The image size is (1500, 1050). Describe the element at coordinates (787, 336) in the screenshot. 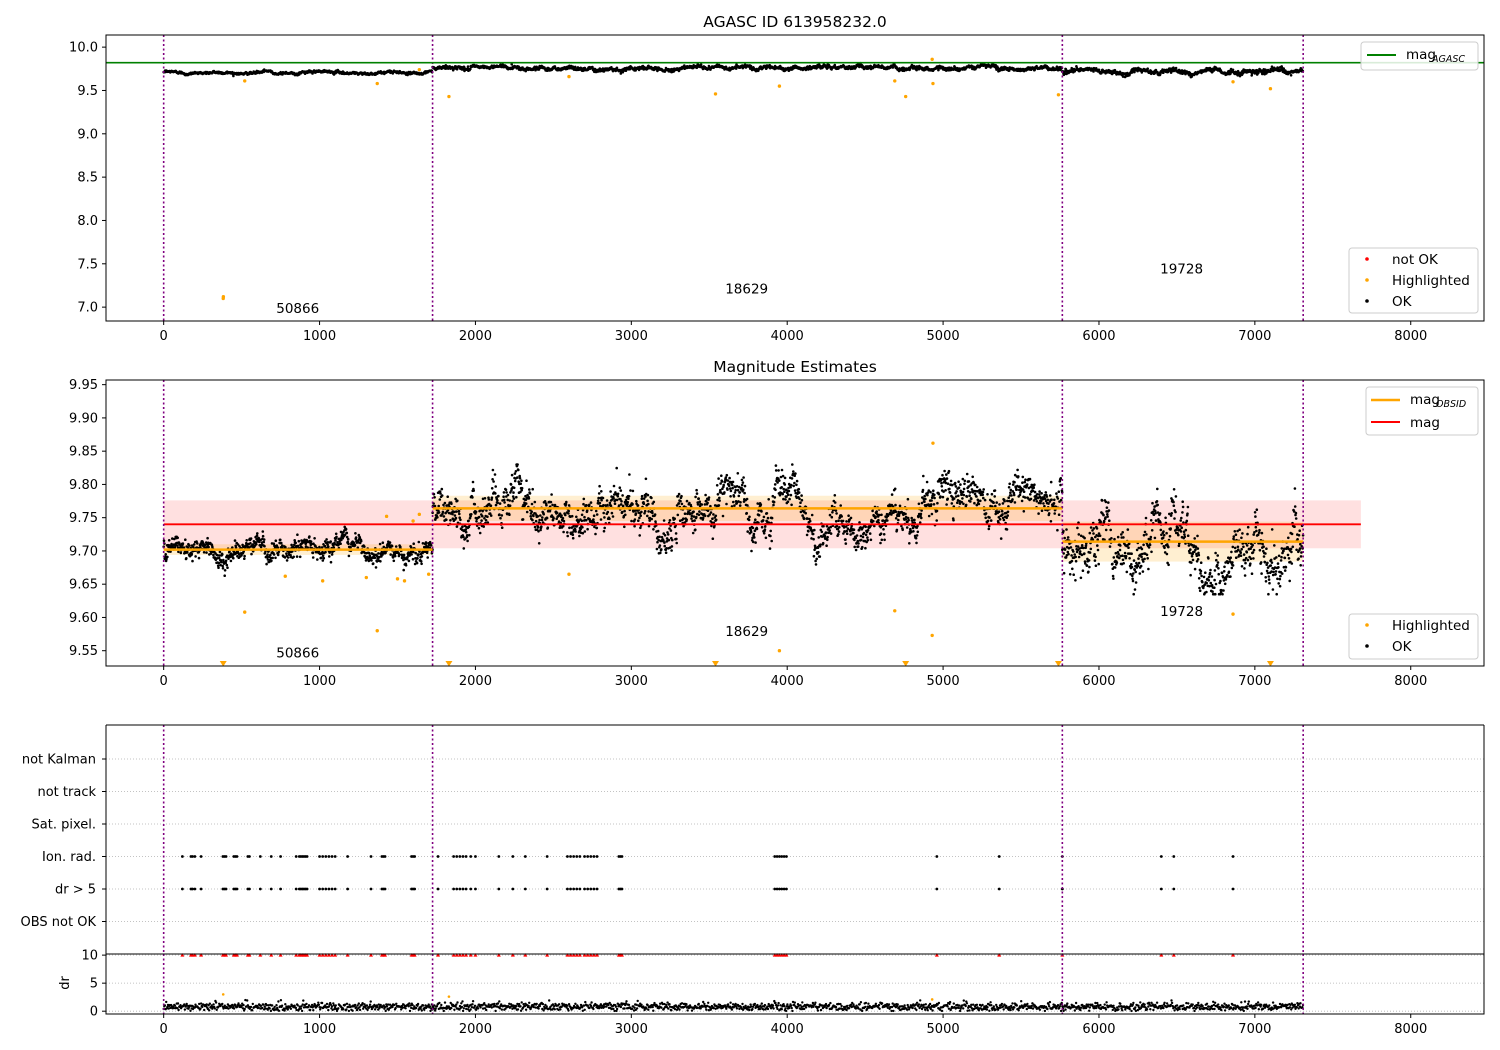

I see `x-tick-label: 4000` at that location.